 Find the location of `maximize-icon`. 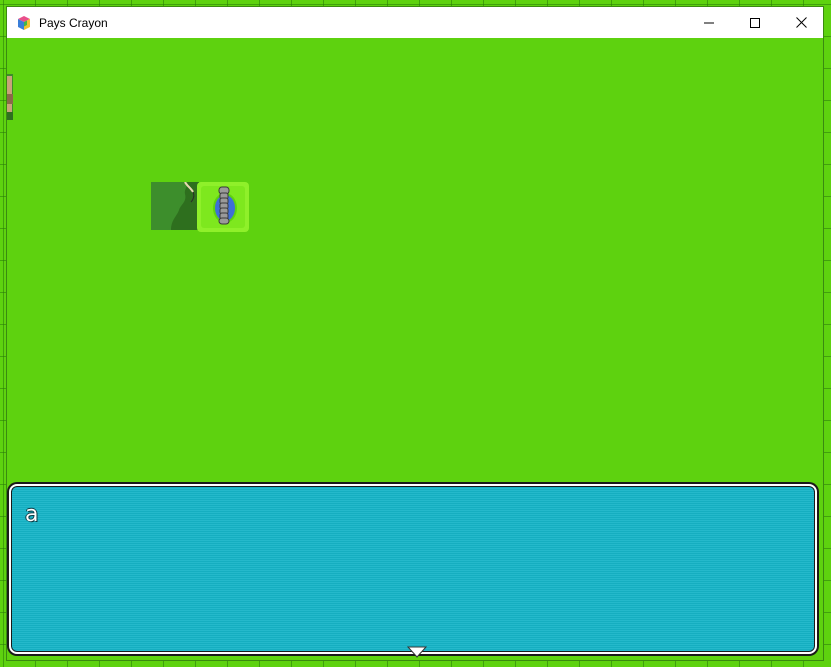

maximize-icon is located at coordinates (755, 22).